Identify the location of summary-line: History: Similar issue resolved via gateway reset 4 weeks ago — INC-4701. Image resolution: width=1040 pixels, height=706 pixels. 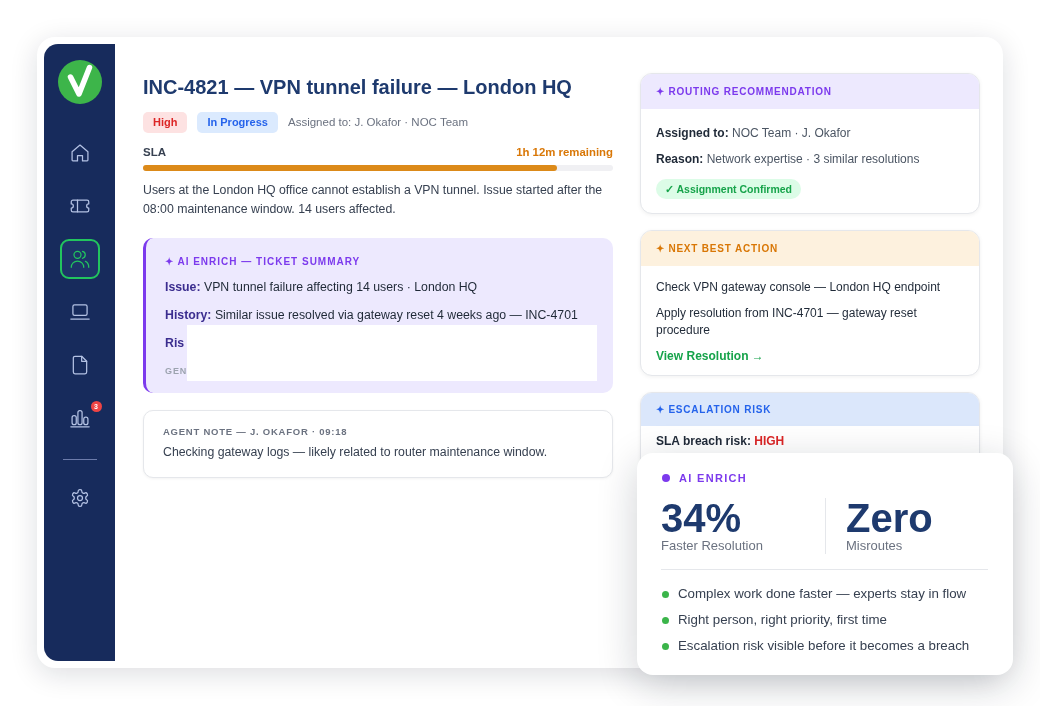
(371, 315).